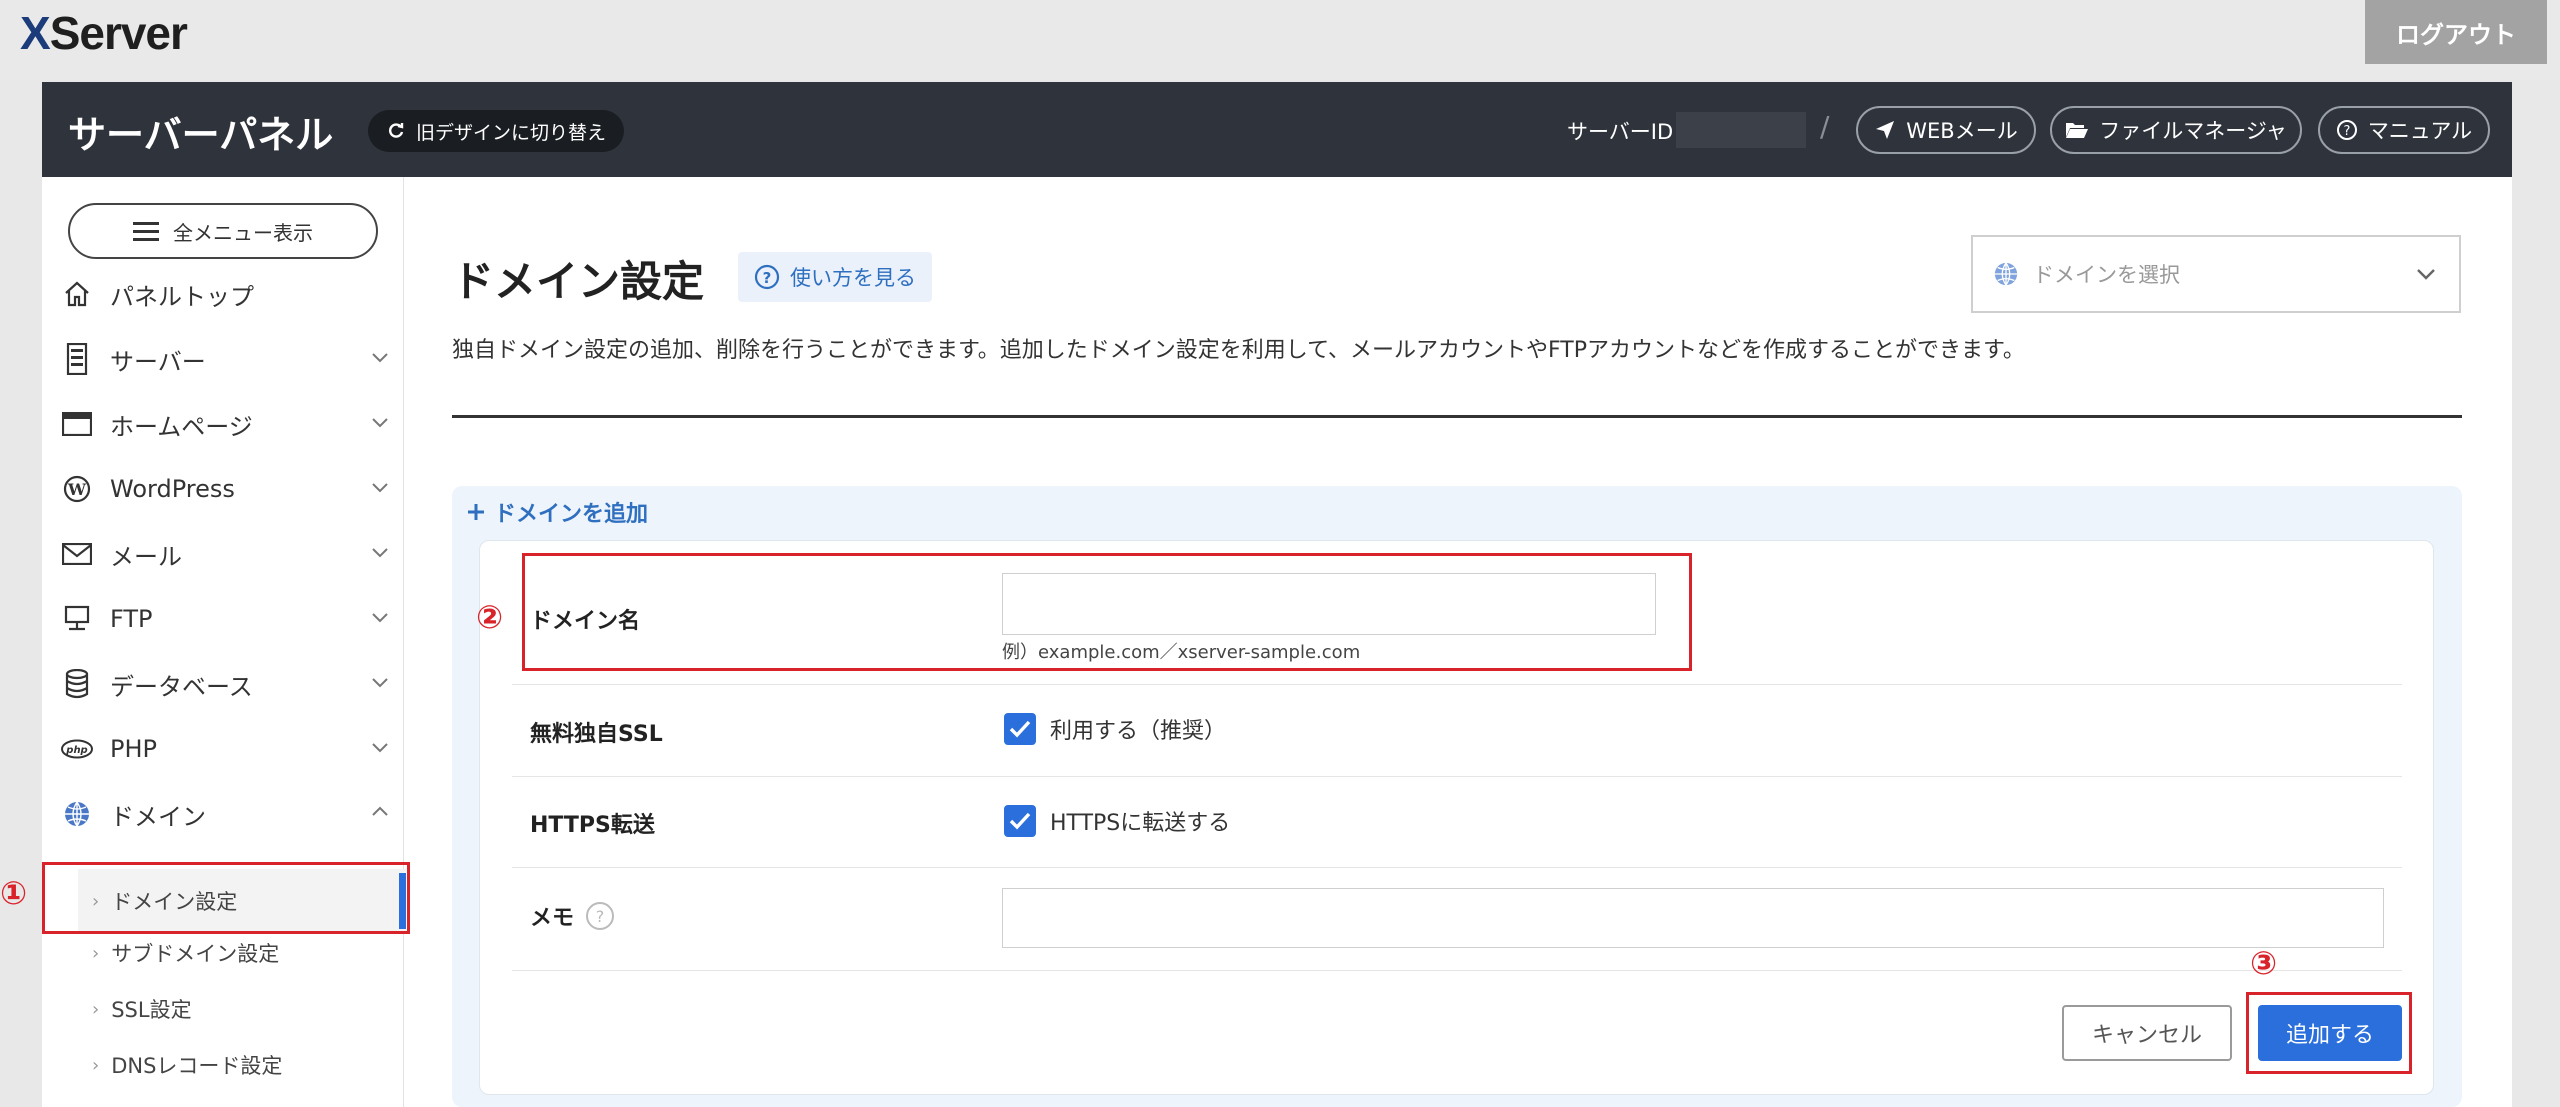 The image size is (2560, 1107). I want to click on file-manager-button: ファイルマネージャ, so click(2176, 130).